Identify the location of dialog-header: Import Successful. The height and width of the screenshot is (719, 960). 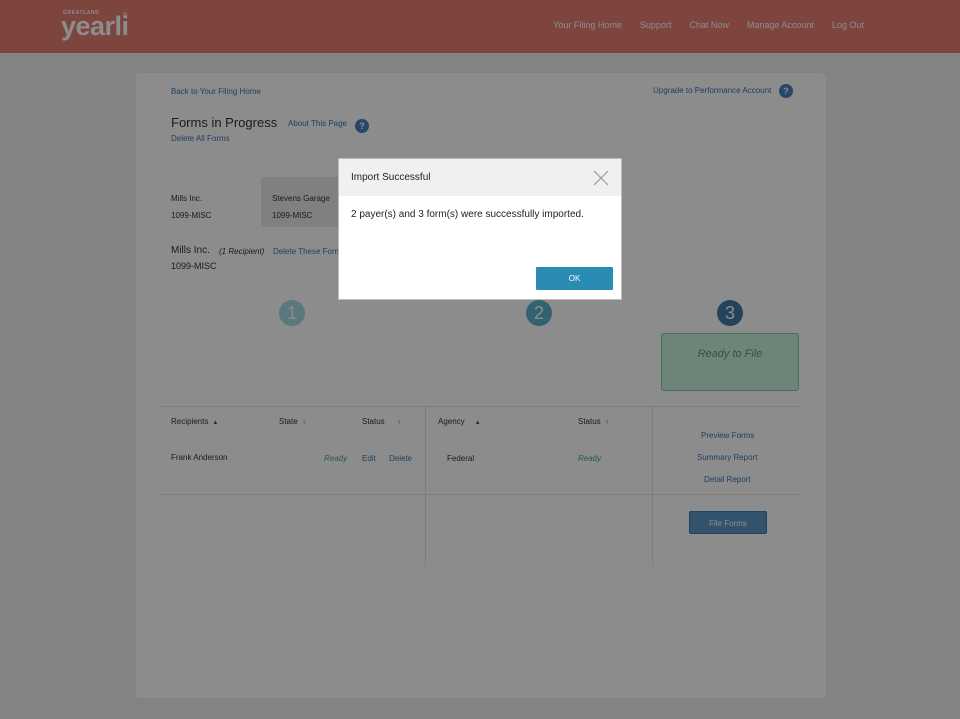
(480, 177).